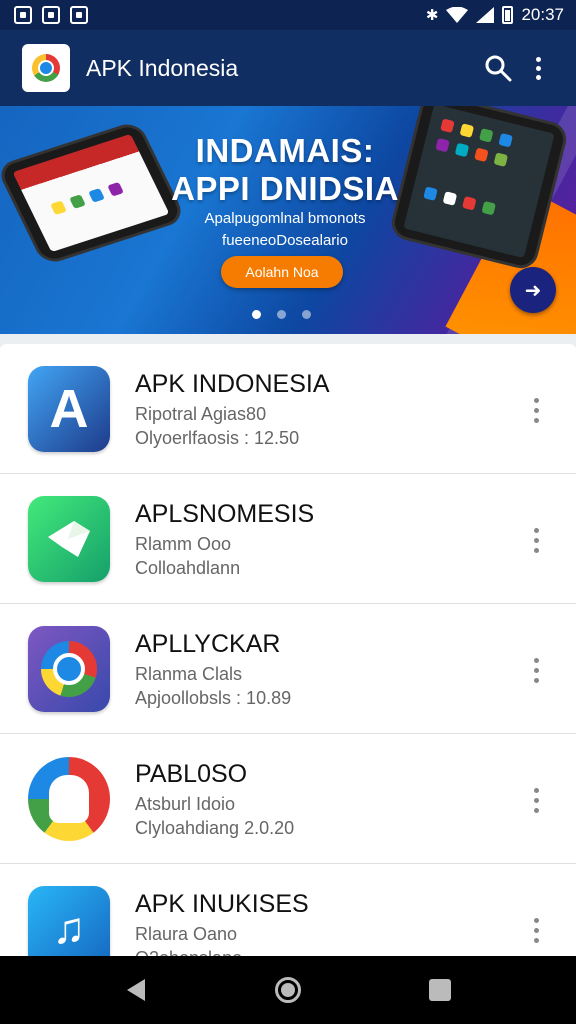 Image resolution: width=576 pixels, height=1024 pixels. I want to click on home-icon, so click(288, 990).